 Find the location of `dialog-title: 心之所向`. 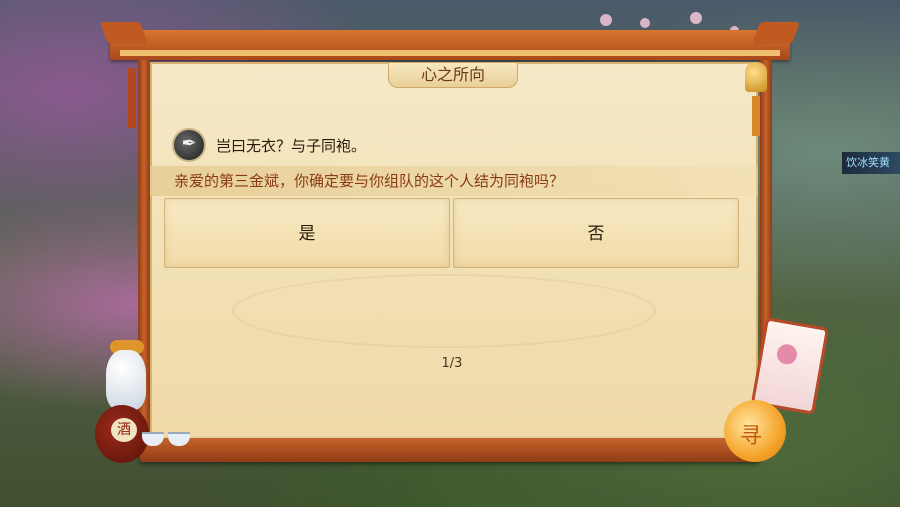

dialog-title: 心之所向 is located at coordinates (453, 75).